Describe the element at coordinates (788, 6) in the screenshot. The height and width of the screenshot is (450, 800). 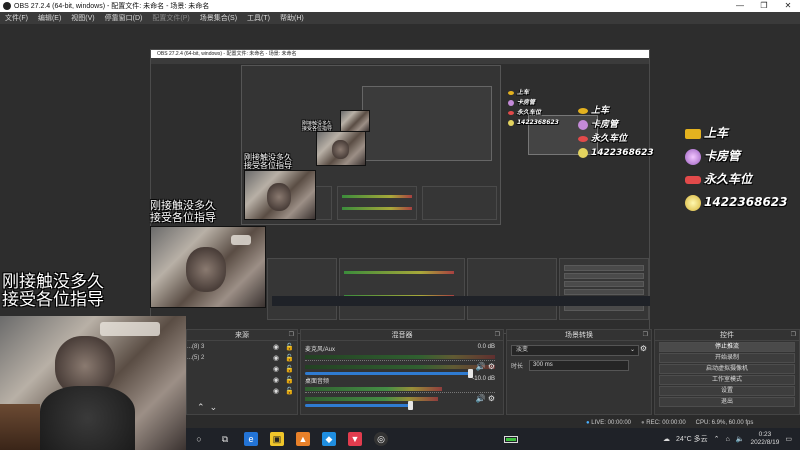
I see `close-button: ✕` at that location.